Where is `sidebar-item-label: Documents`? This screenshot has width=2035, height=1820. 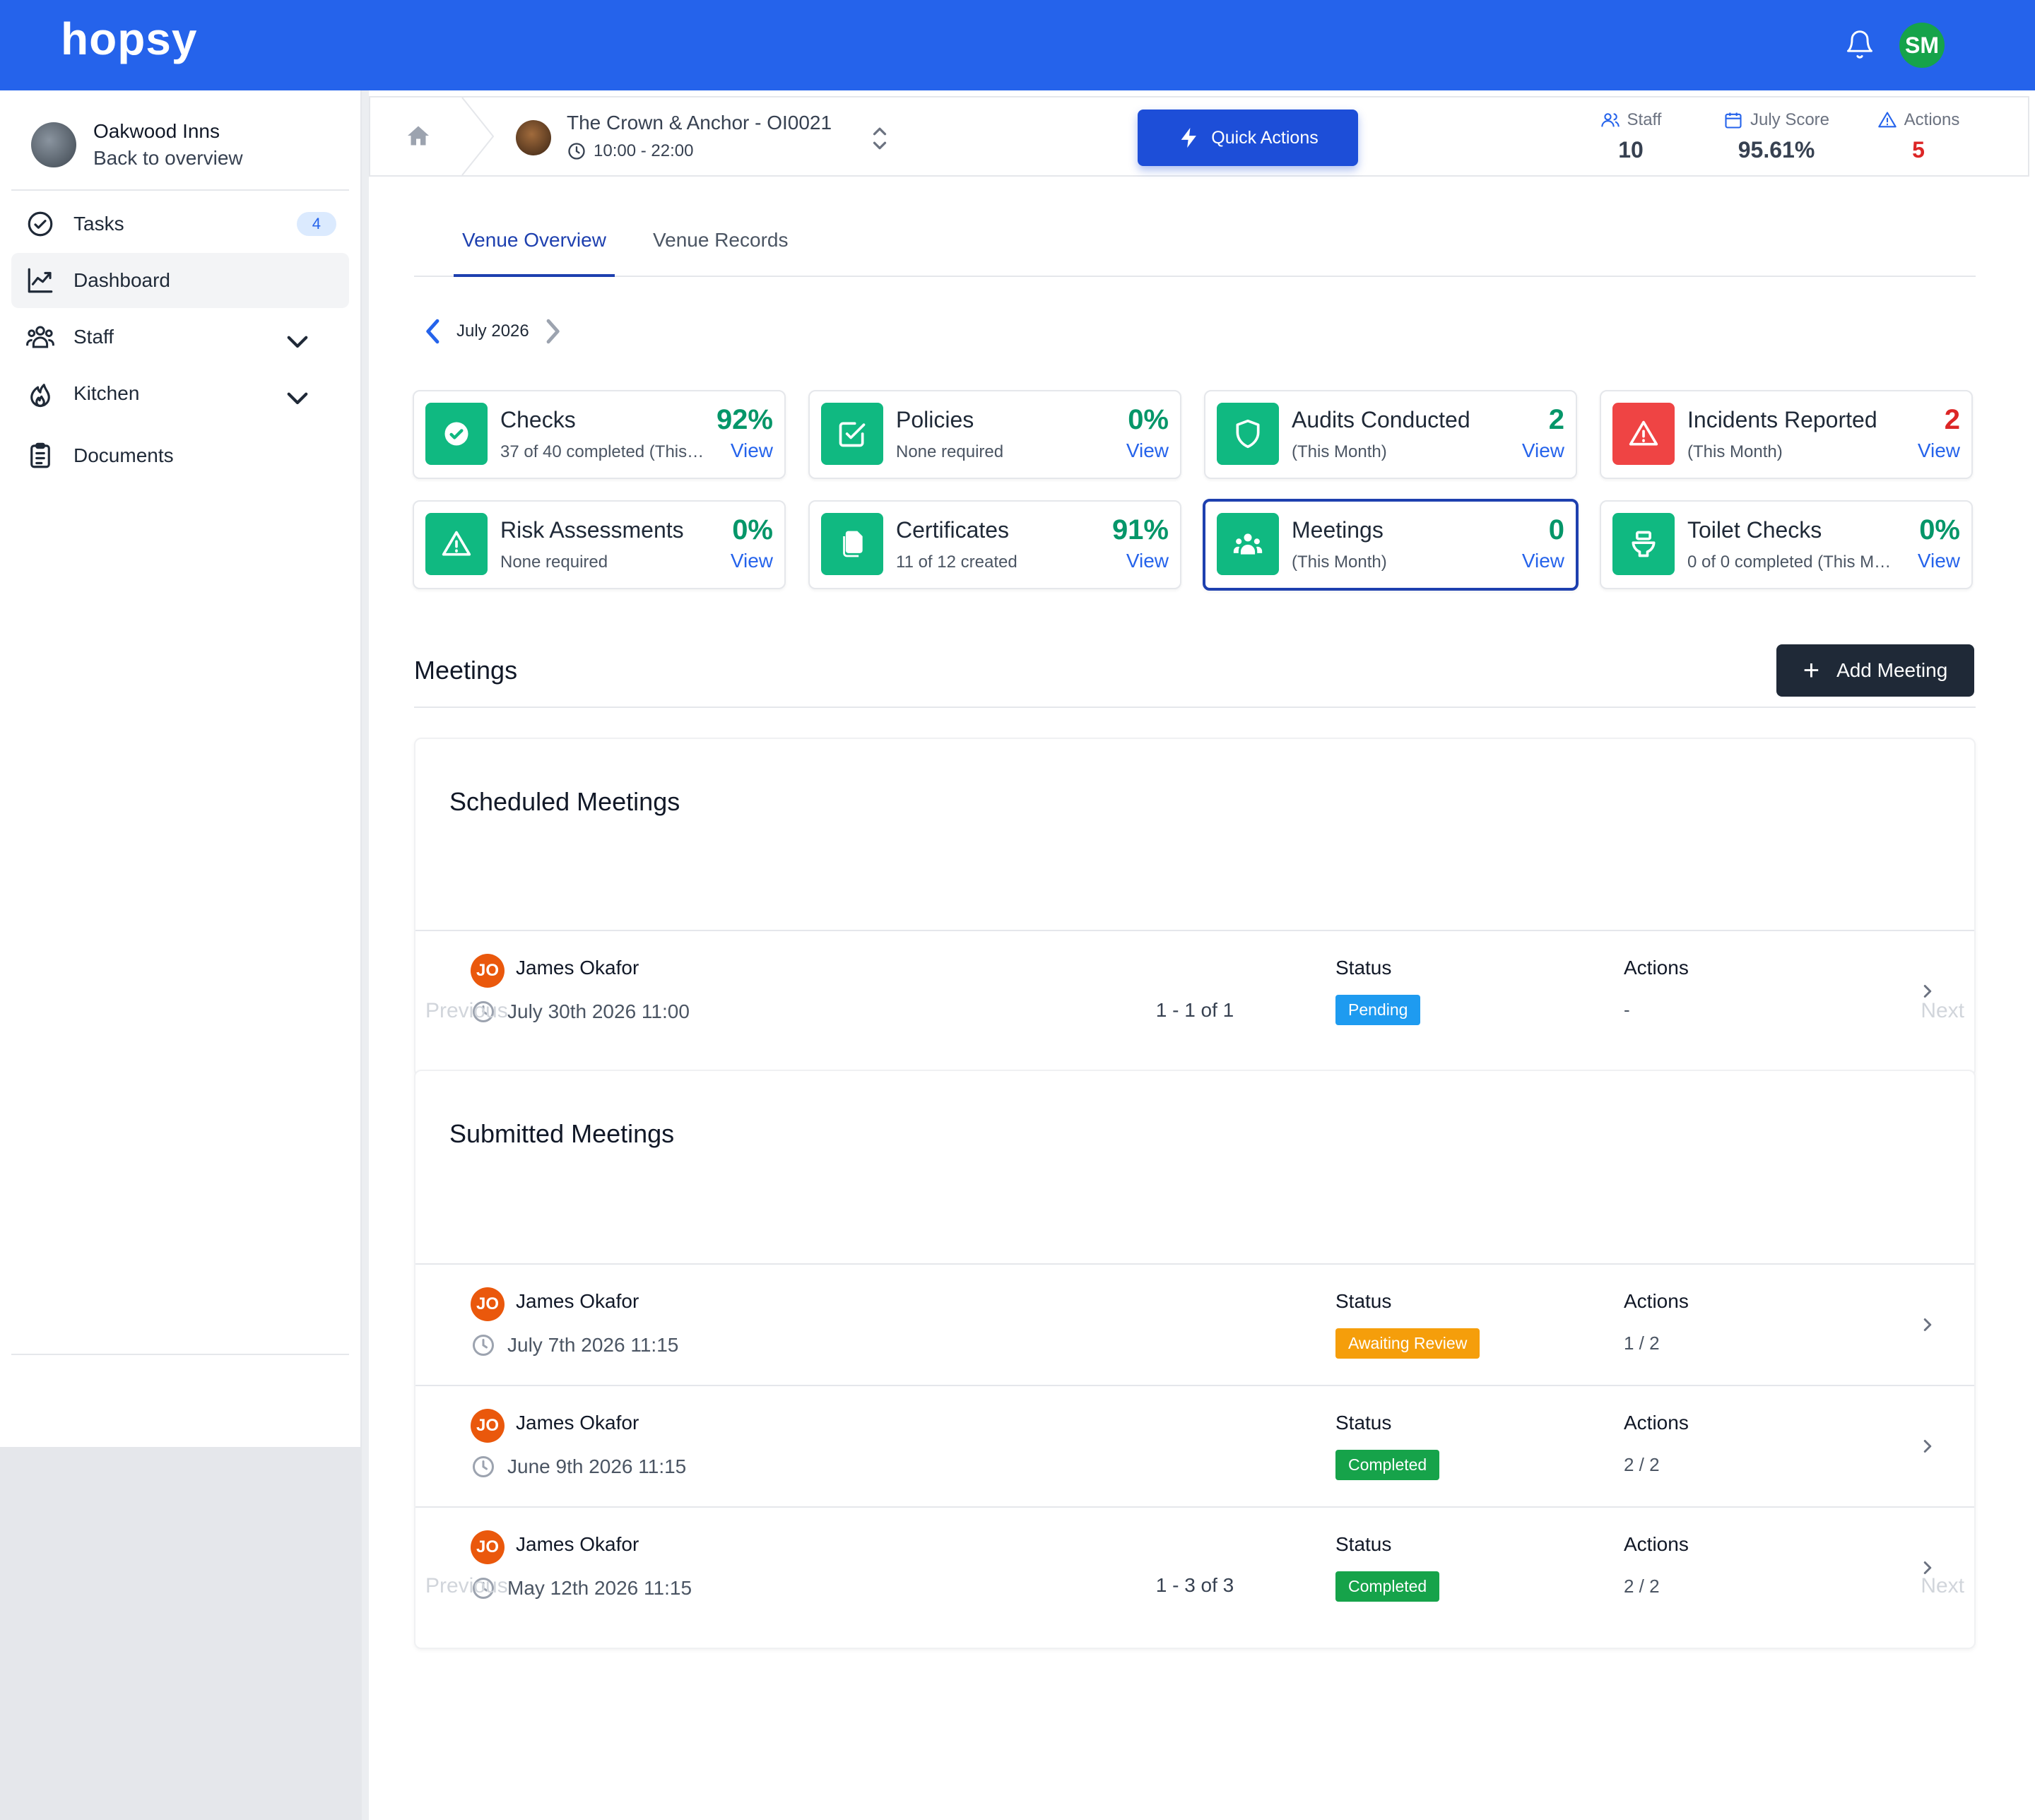 sidebar-item-label: Documents is located at coordinates (123, 455).